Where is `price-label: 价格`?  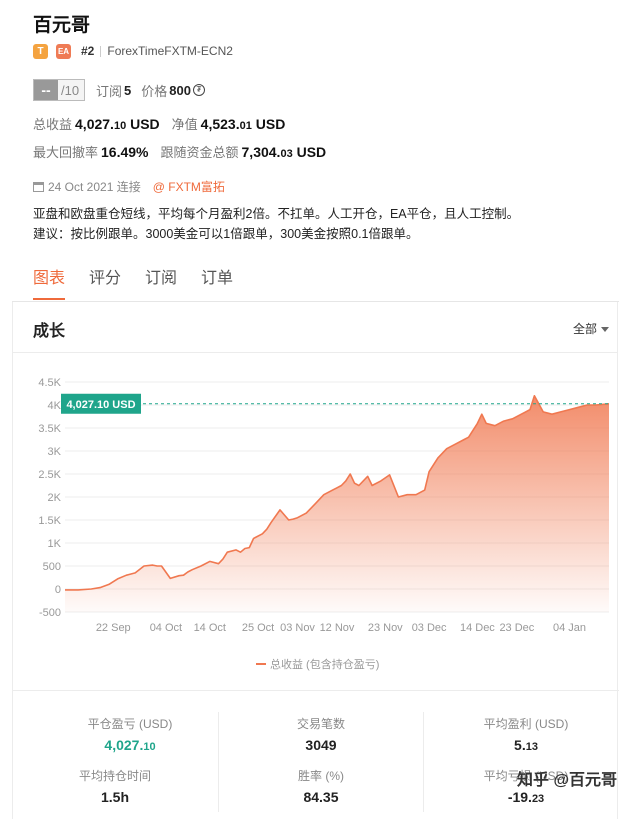 price-label: 价格 is located at coordinates (154, 91).